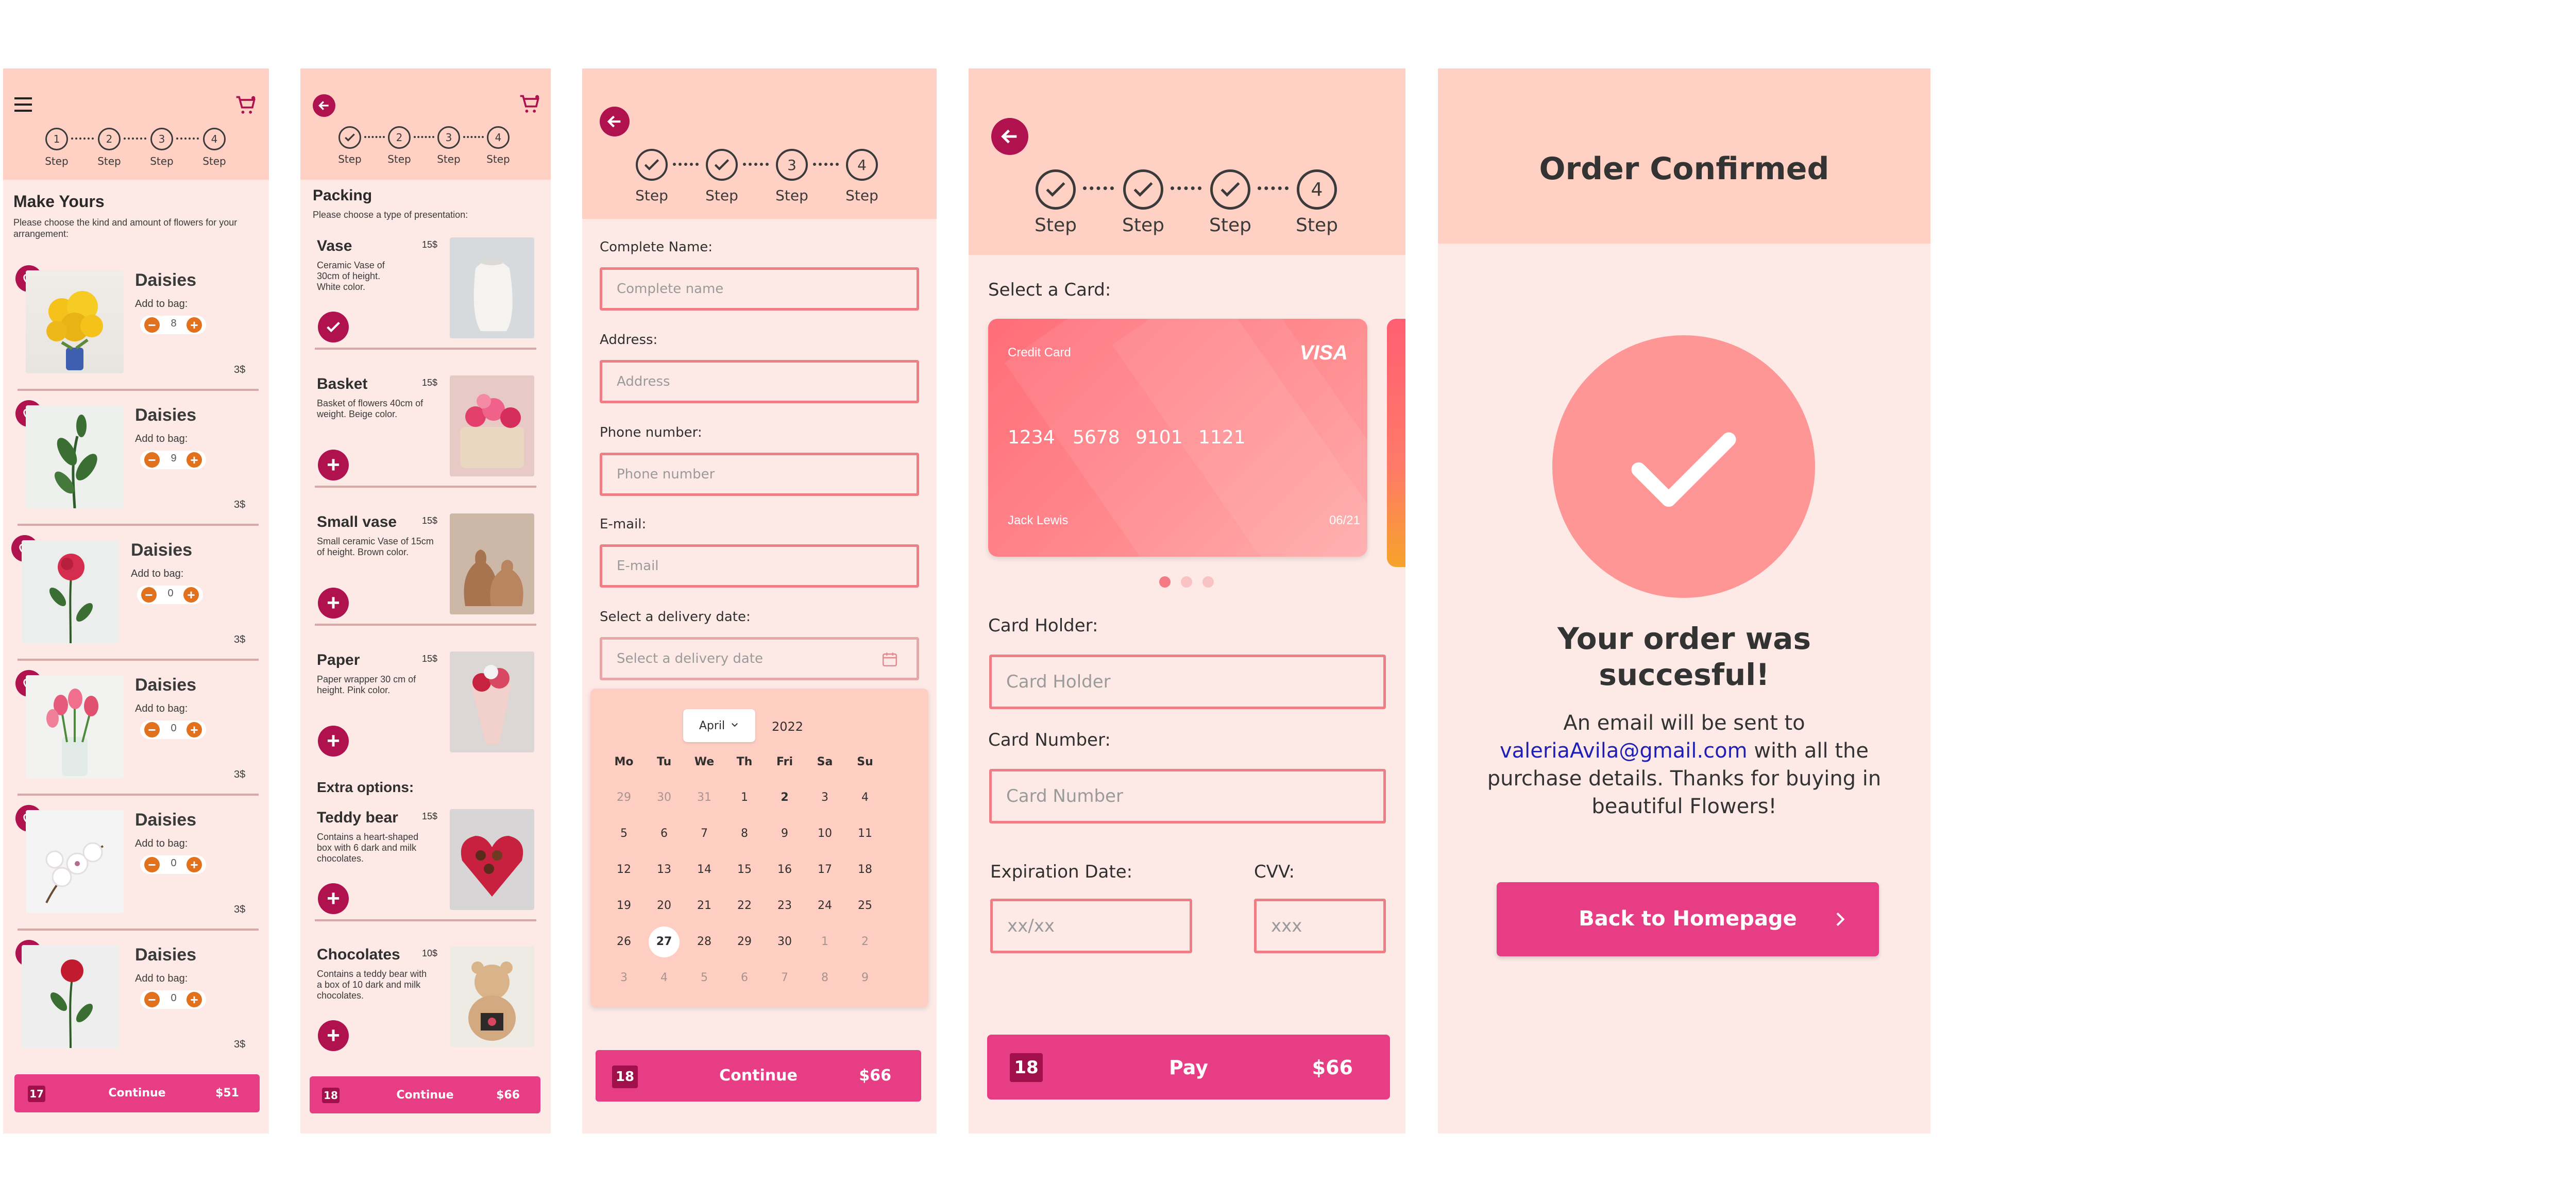 This screenshot has height=1185, width=2576. What do you see at coordinates (1188, 1067) in the screenshot?
I see `pay-button: 18 Pay $66` at bounding box center [1188, 1067].